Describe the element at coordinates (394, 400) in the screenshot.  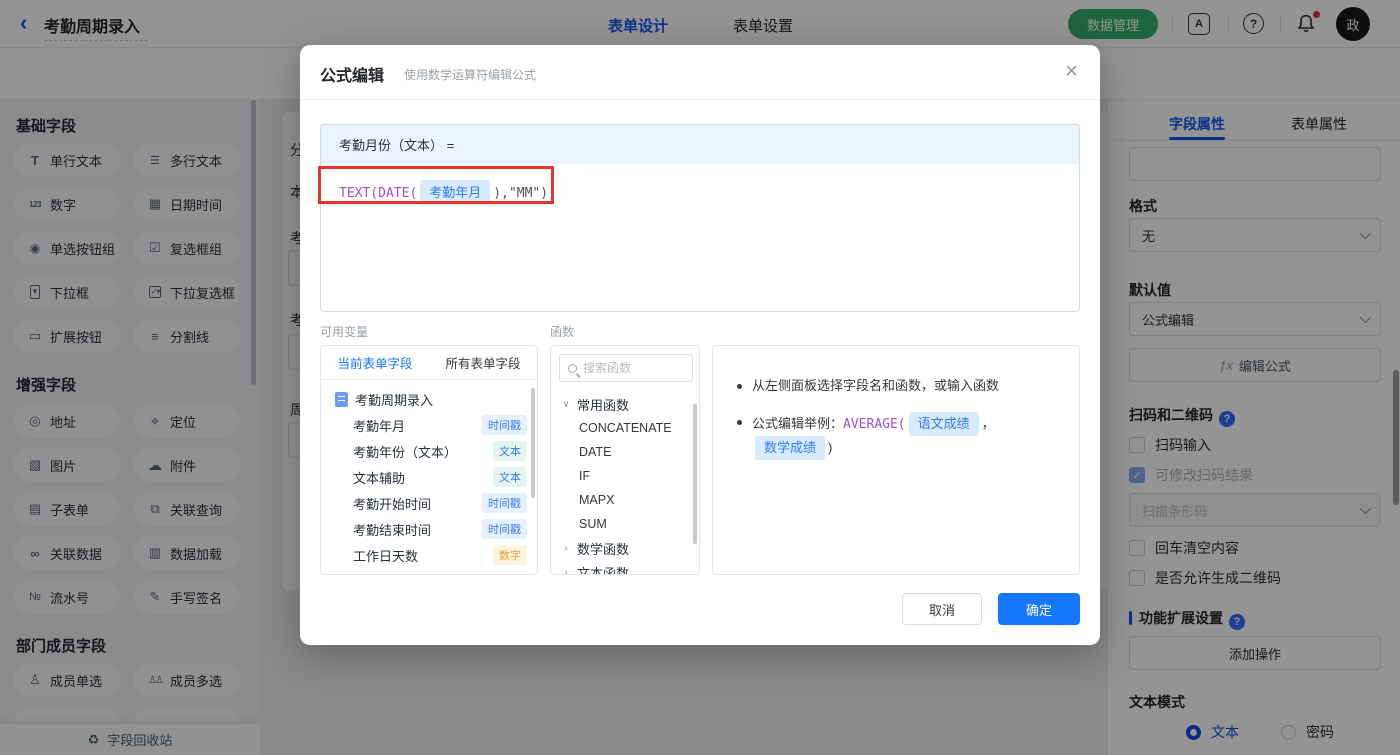
I see `form-node-label: 考勤周期录入` at that location.